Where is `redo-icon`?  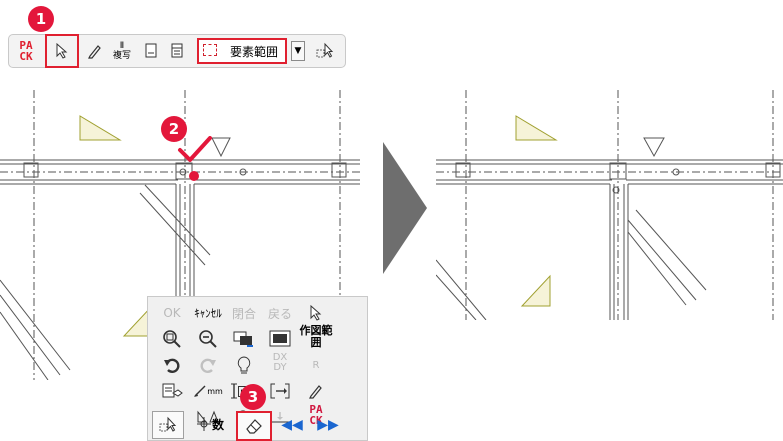
redo-icon is located at coordinates (208, 365).